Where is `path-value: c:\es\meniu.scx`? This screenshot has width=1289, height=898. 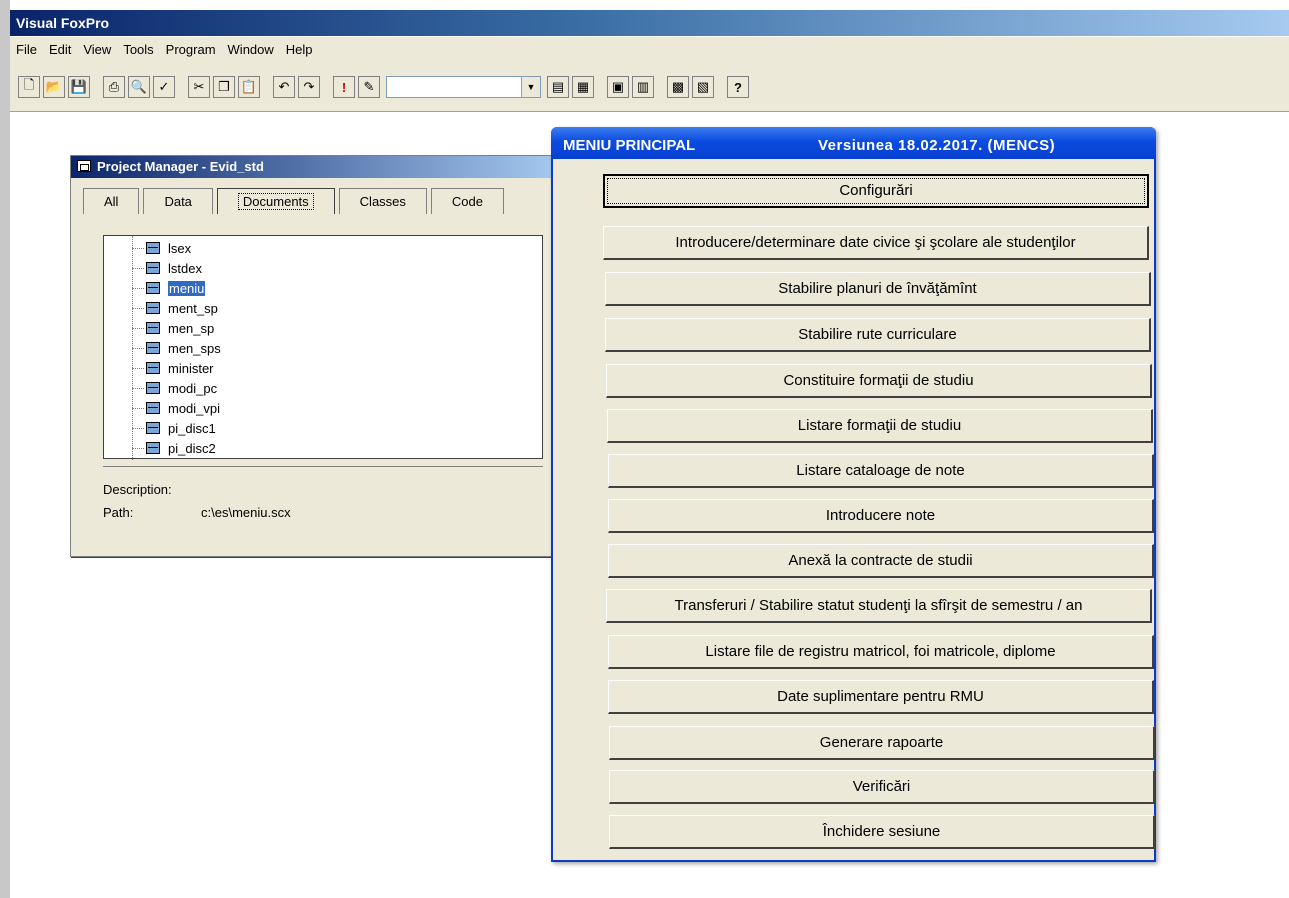
path-value: c:\es\meniu.scx is located at coordinates (246, 512).